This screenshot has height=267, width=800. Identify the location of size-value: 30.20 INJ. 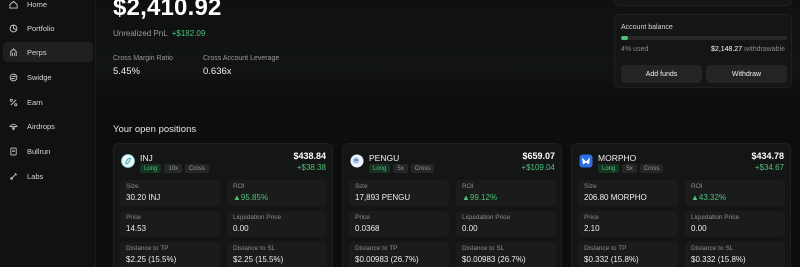
(143, 197).